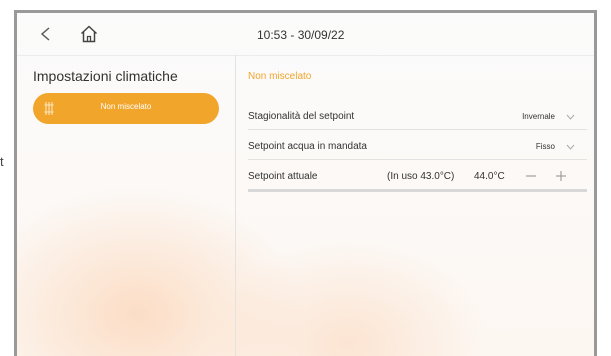  I want to click on setting-row-setpoint-mandata: Setpoint acqua in mandata Fisso, so click(417, 147).